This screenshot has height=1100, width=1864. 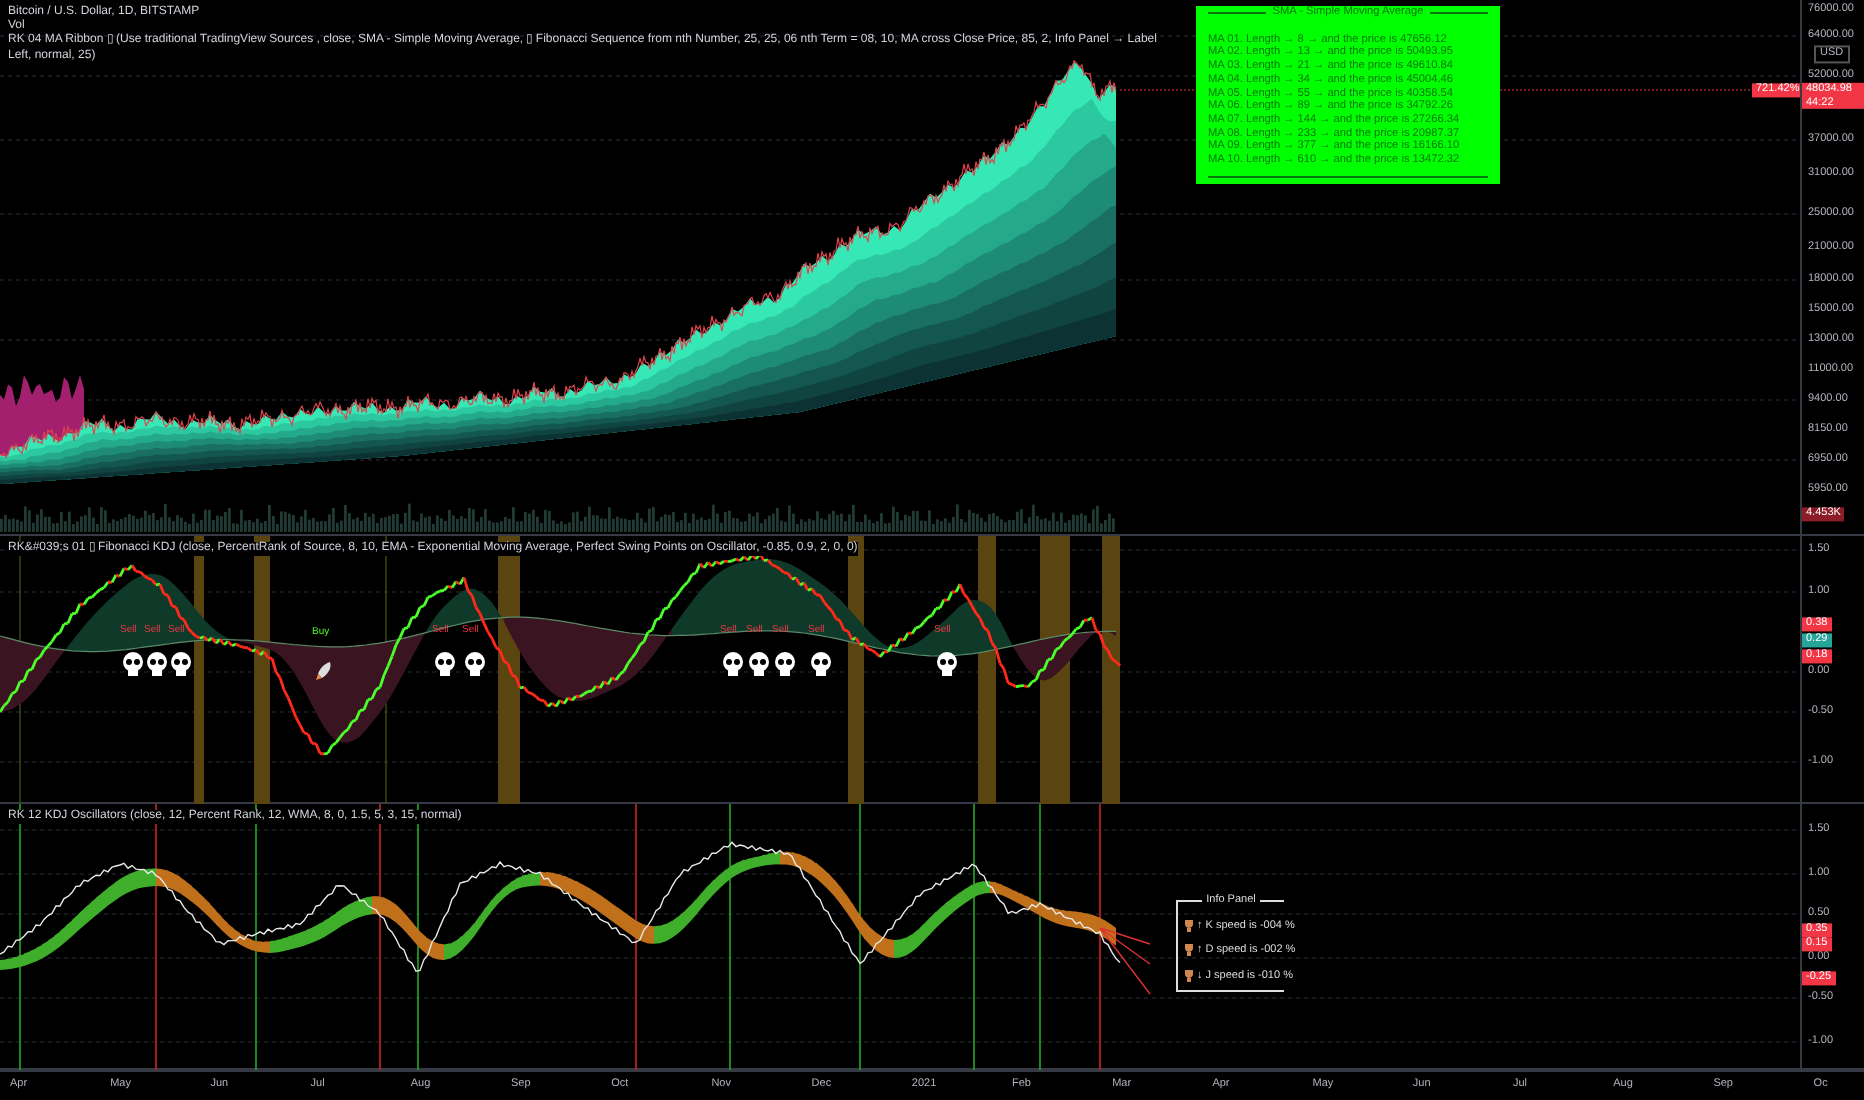 I want to click on rocket-icon, so click(x=324, y=672).